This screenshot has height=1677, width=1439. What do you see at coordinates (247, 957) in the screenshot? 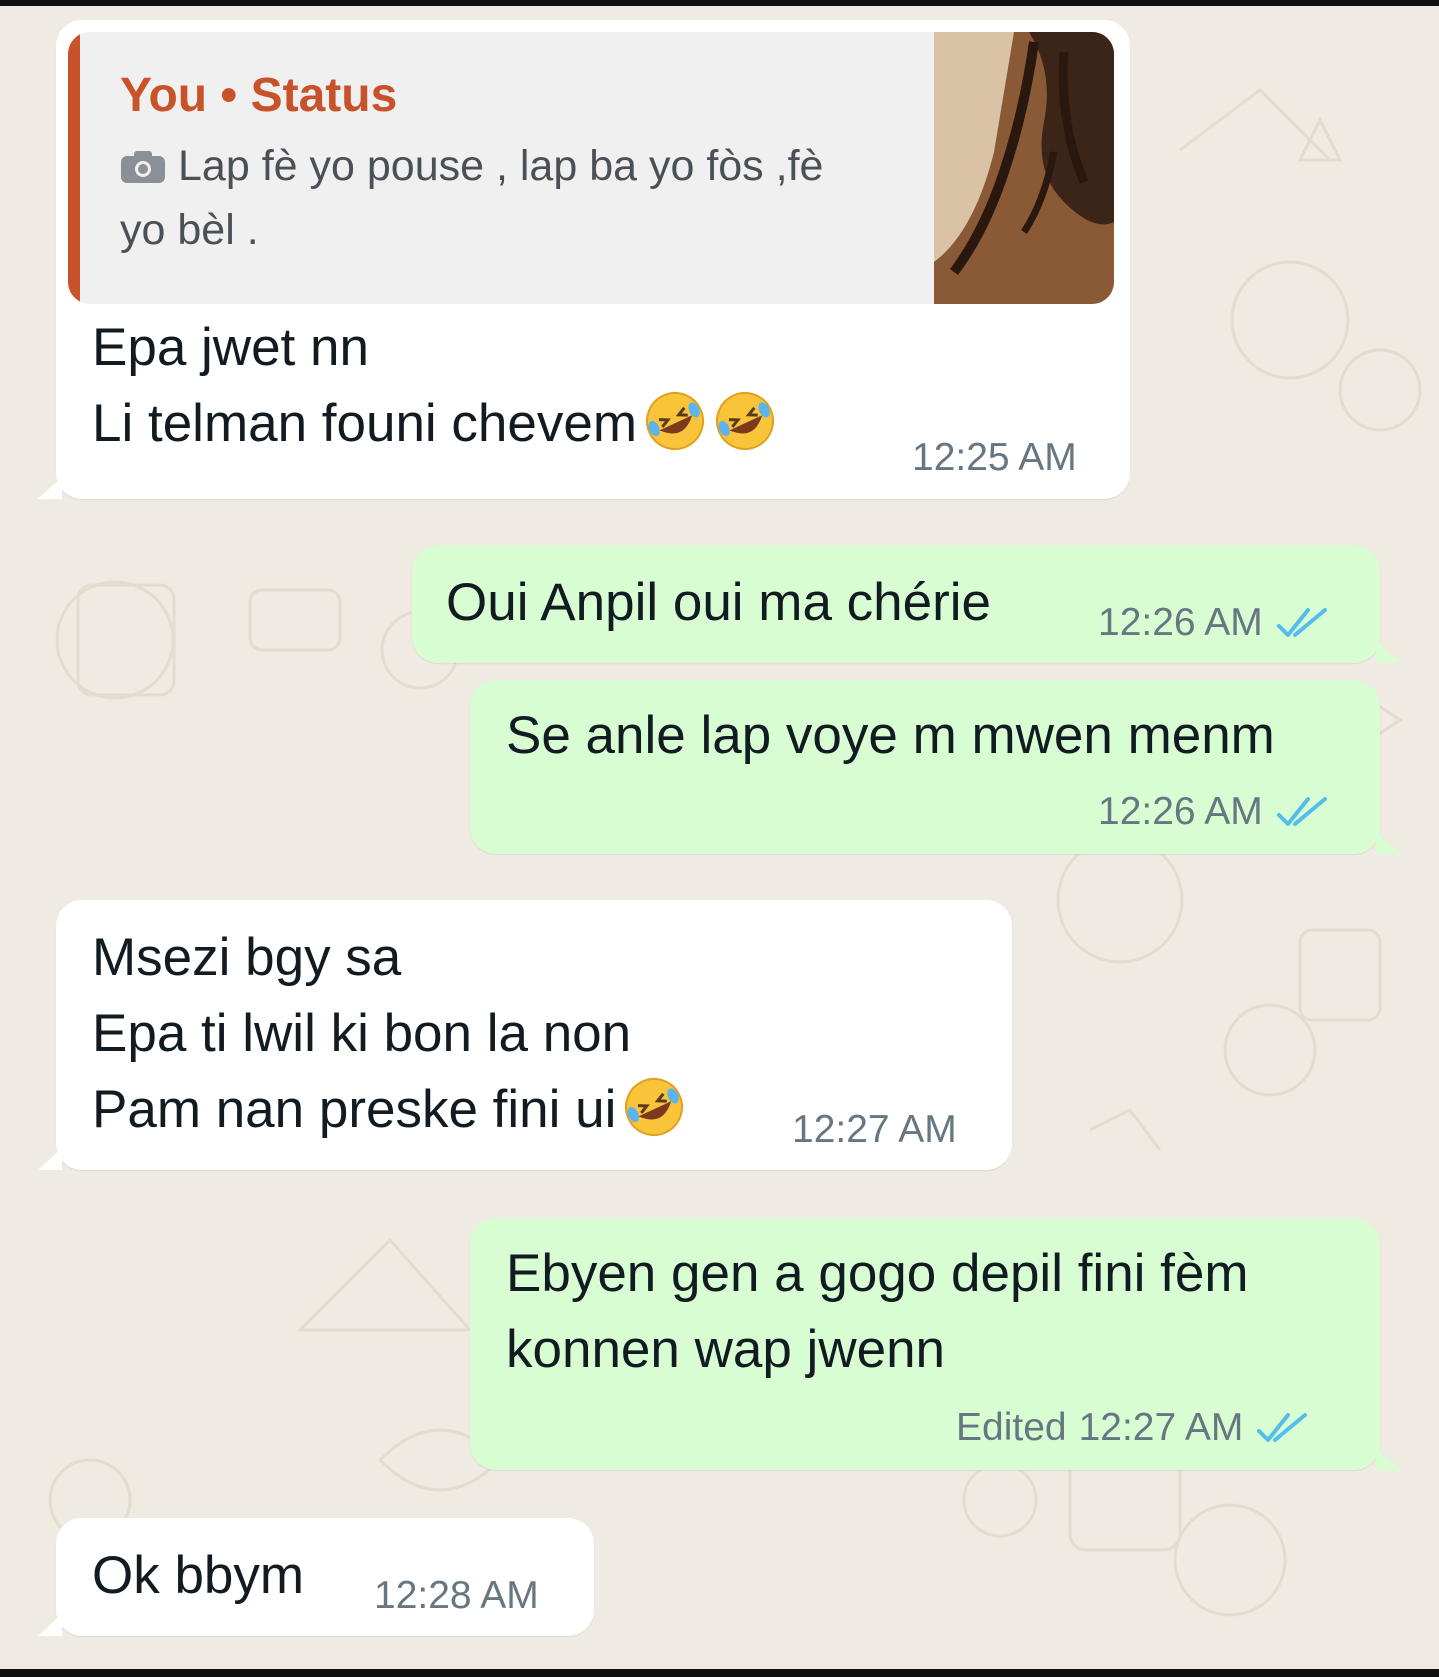
I see `message-line: Msezi bgy sa` at bounding box center [247, 957].